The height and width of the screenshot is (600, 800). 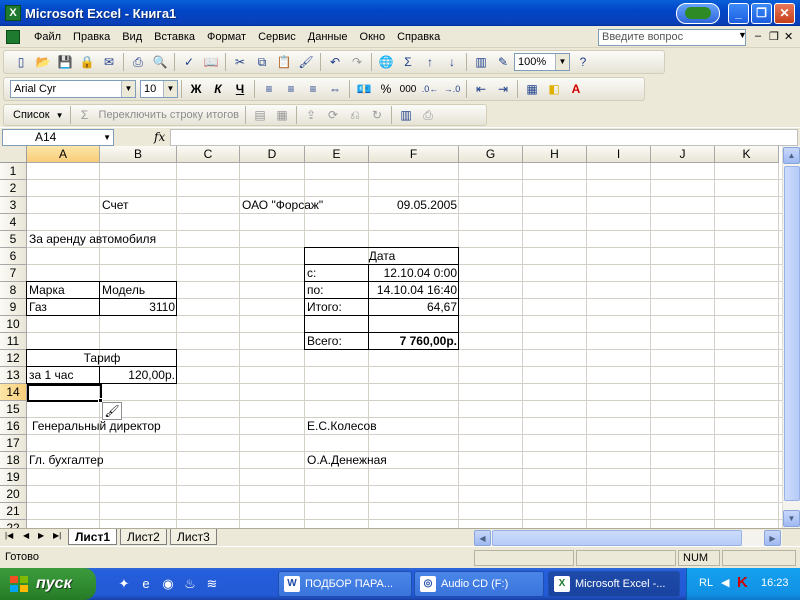 What do you see at coordinates (725, 582) in the screenshot?
I see `tray-arrow-icon: ◀` at bounding box center [725, 582].